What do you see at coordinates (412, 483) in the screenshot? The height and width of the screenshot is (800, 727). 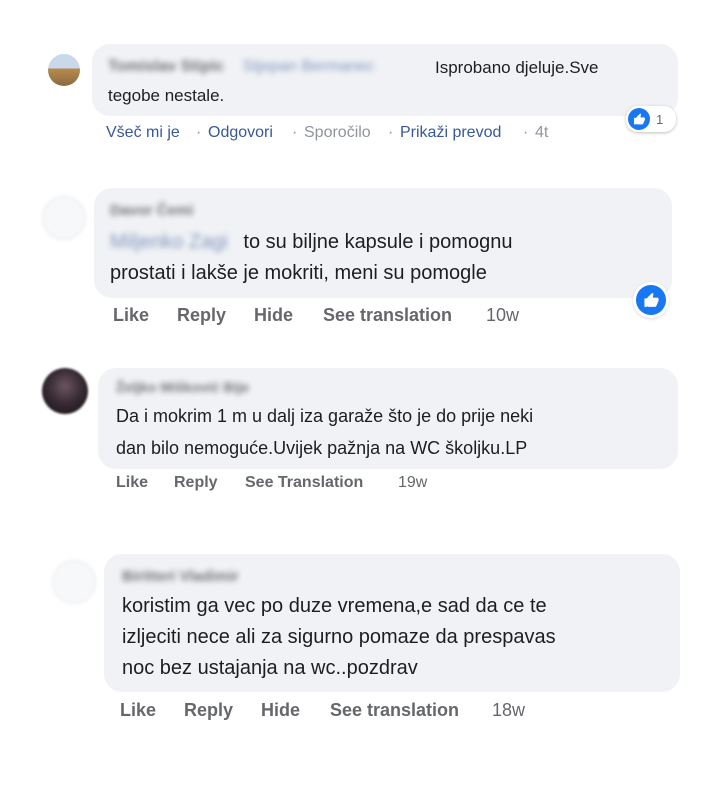 I see `timestamp: 19w` at bounding box center [412, 483].